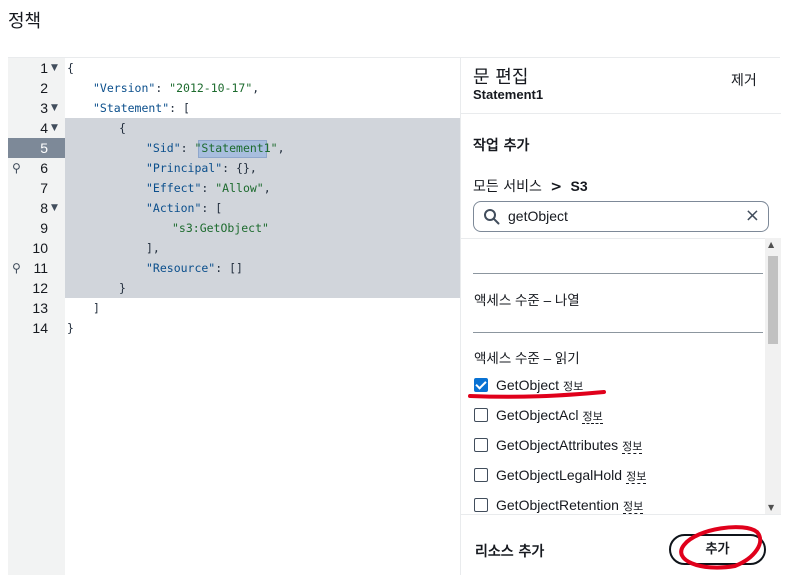 The image size is (787, 575). What do you see at coordinates (510, 552) in the screenshot?
I see `add-resource-label: 리소스 추가` at bounding box center [510, 552].